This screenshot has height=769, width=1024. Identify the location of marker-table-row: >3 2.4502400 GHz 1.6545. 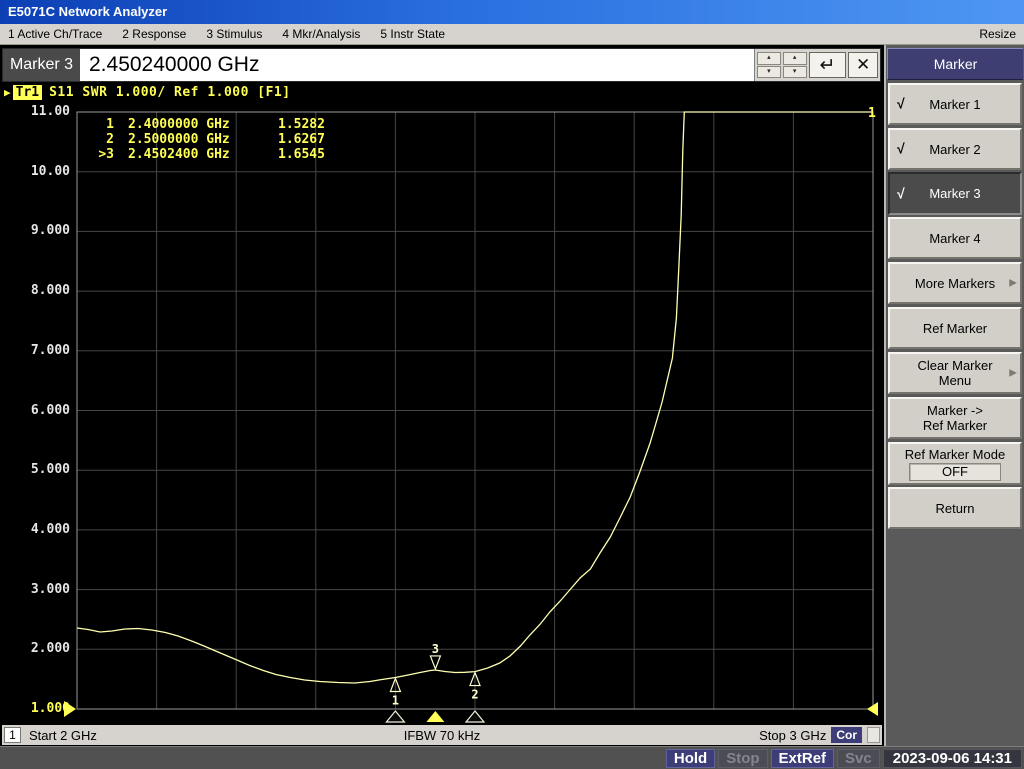
(204, 154).